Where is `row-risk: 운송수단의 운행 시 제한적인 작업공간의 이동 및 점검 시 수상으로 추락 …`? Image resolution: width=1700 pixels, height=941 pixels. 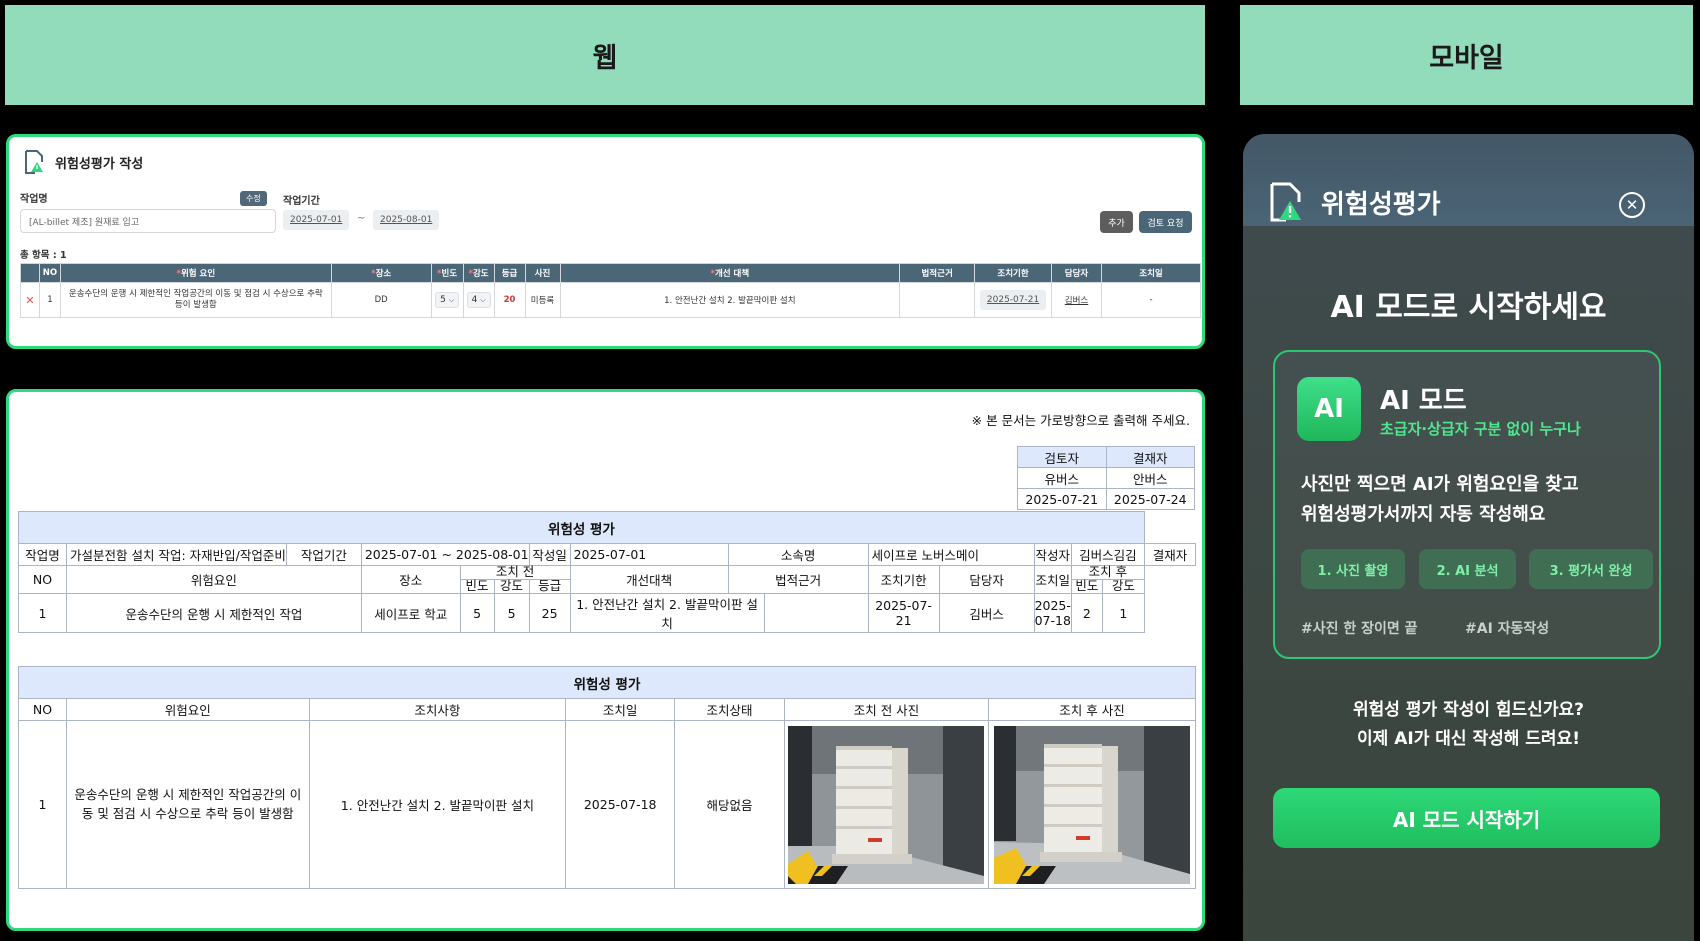
row-risk: 운송수단의 운행 시 제한적인 작업공간의 이동 및 점검 시 수상으로 추락 … is located at coordinates (195, 300).